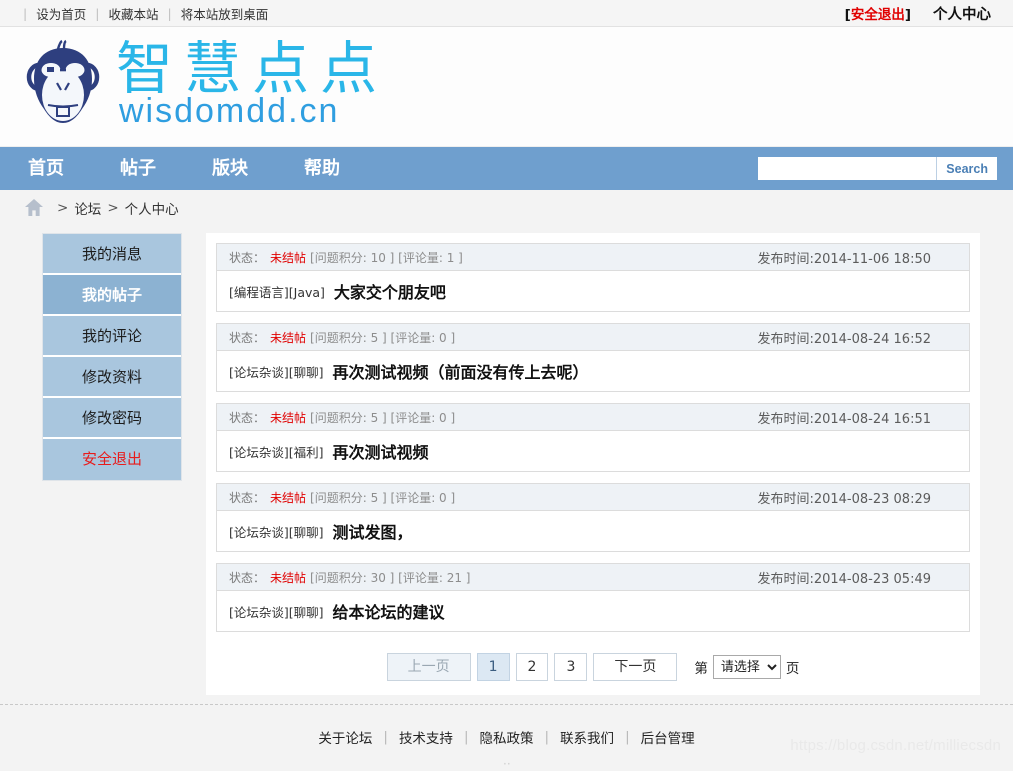  What do you see at coordinates (844, 259) in the screenshot?
I see `post-publish-time: 发布时间:2014-11-06 18:50` at bounding box center [844, 259].